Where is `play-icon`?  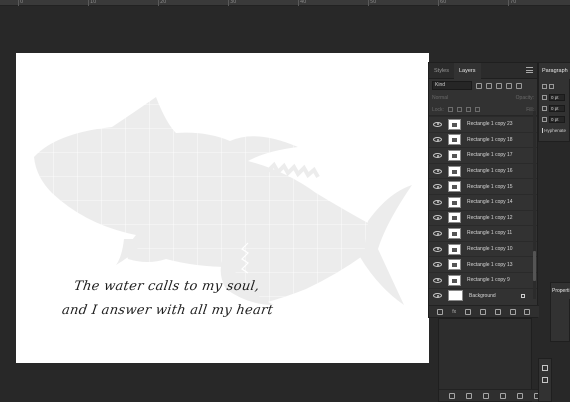 play-icon is located at coordinates (545, 380).